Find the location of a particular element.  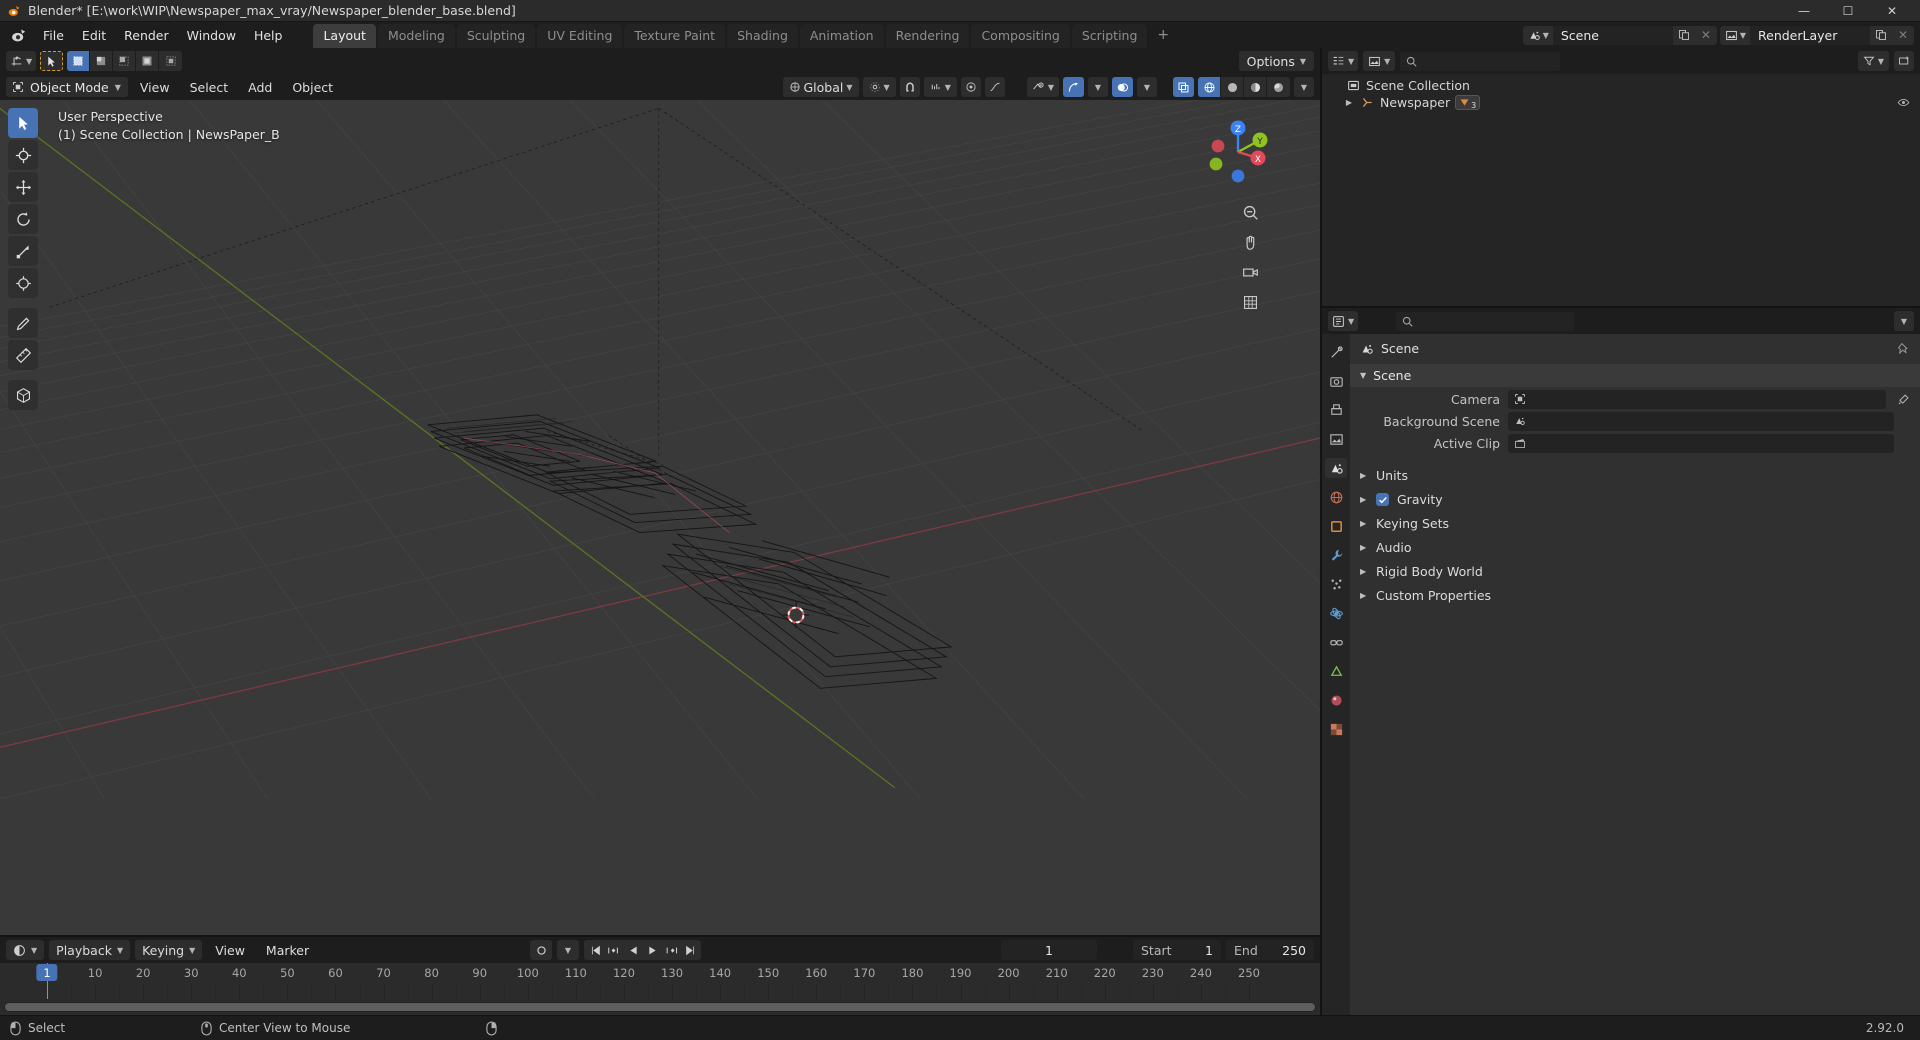

editor-type-3dview-icon: ▼ is located at coordinates (21, 61).